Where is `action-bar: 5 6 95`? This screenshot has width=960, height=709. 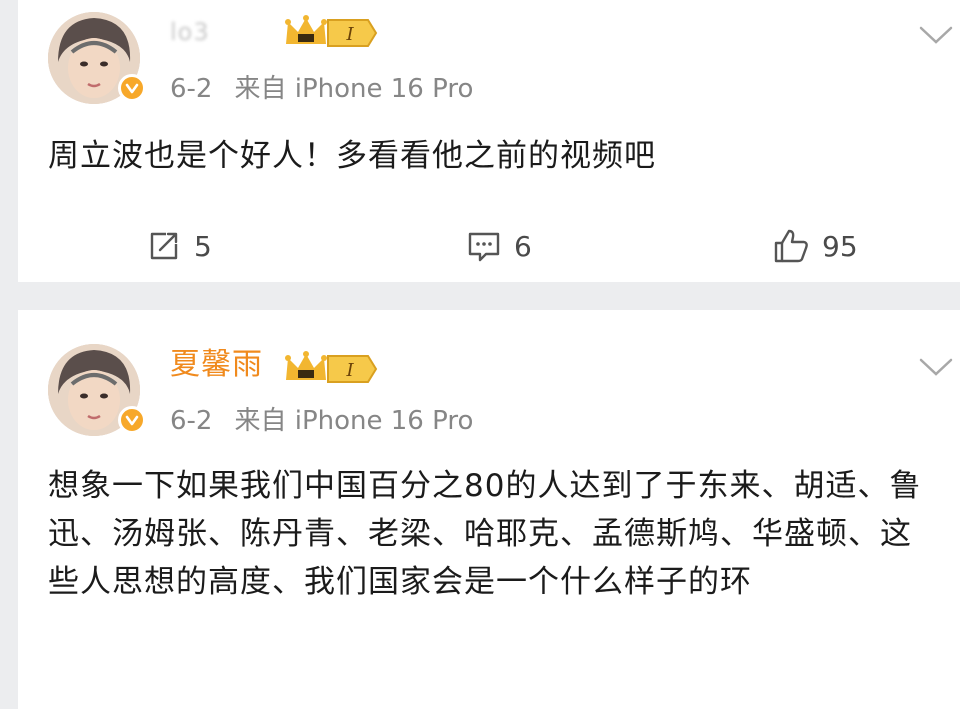
action-bar: 5 6 95 is located at coordinates (489, 246).